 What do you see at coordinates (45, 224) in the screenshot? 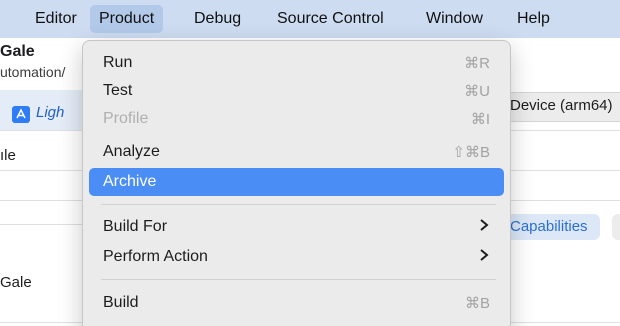
I see `divider` at bounding box center [45, 224].